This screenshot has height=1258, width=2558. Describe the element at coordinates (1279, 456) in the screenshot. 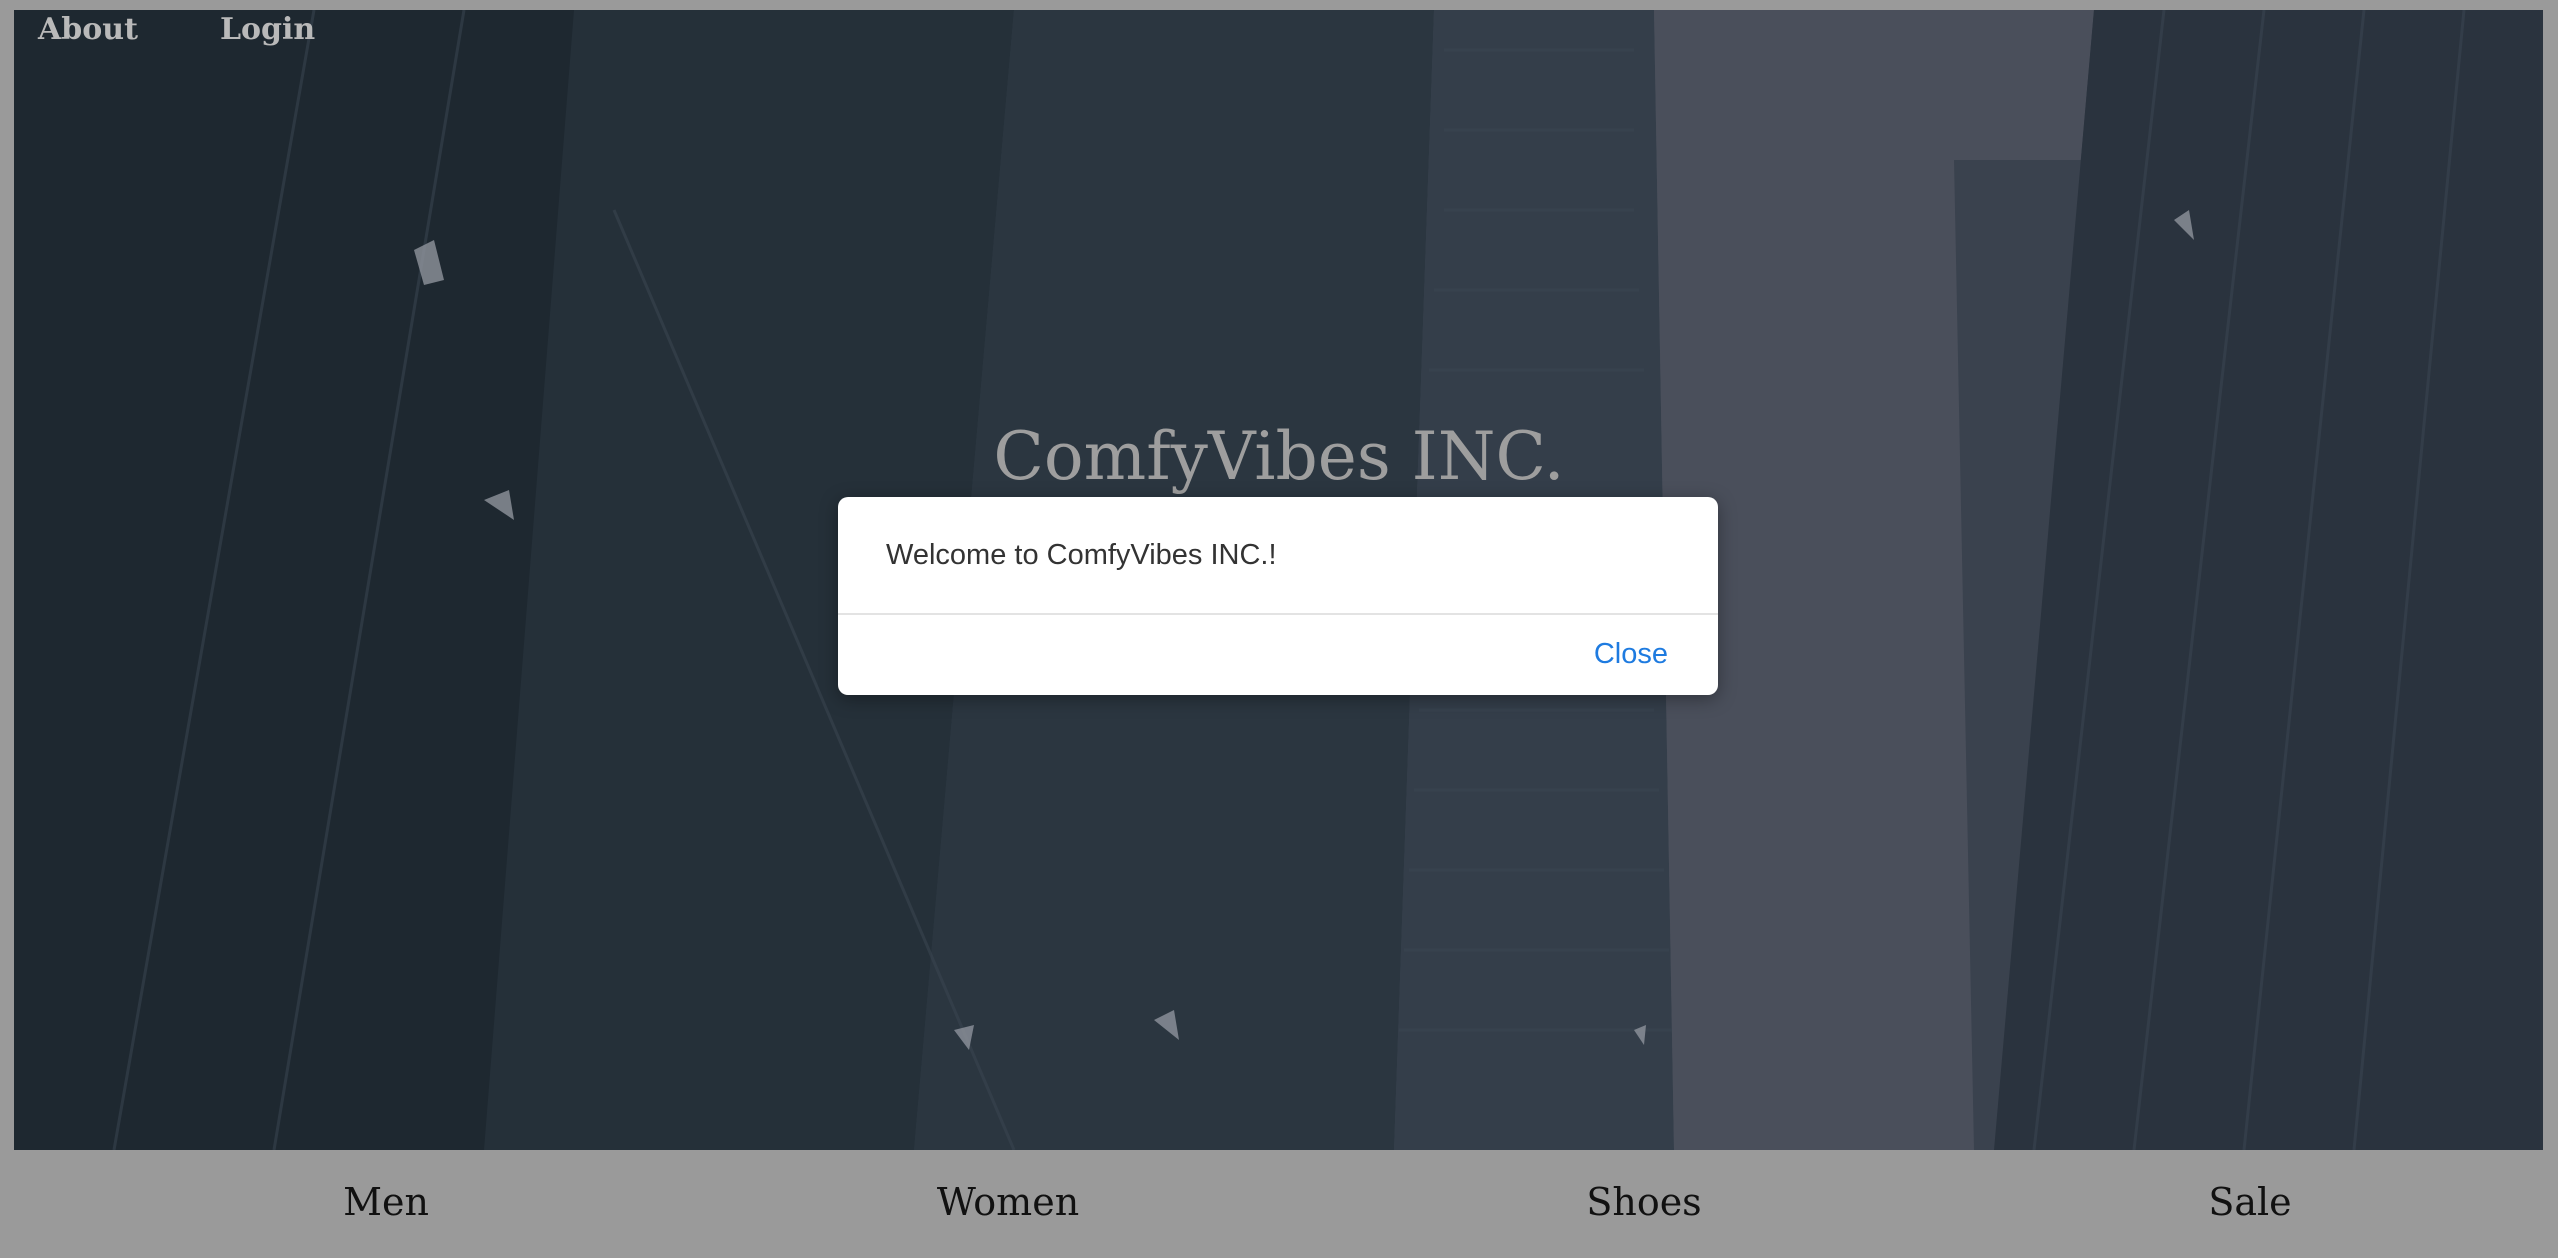

I see `brand-title: ComfyVibes INC.` at that location.